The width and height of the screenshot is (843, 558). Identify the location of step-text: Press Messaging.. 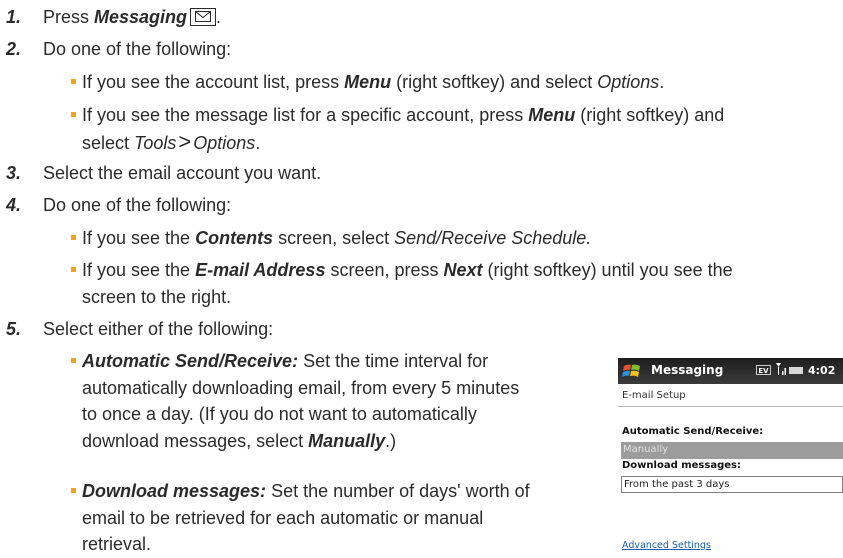
(132, 17).